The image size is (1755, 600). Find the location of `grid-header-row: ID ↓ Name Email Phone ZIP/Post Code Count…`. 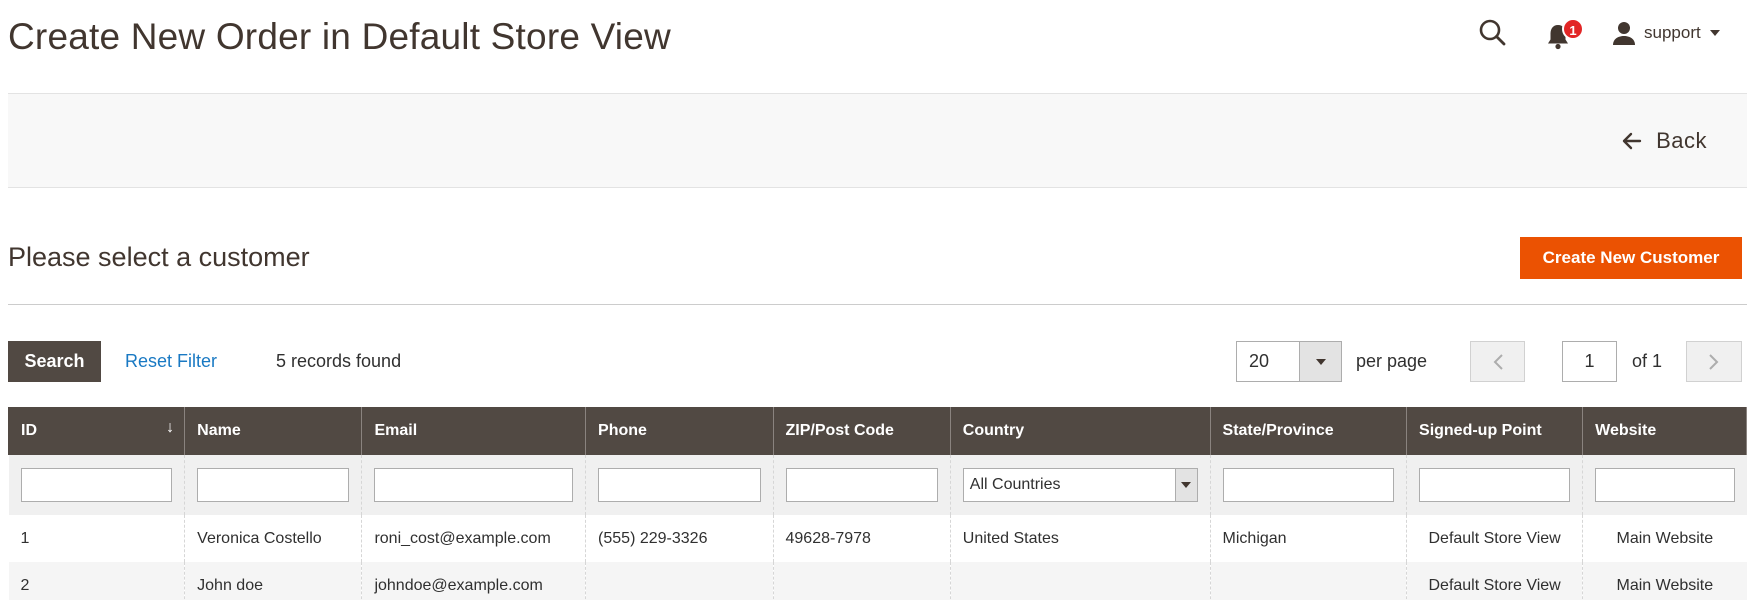

grid-header-row: ID ↓ Name Email Phone ZIP/Post Code Count… is located at coordinates (877, 431).